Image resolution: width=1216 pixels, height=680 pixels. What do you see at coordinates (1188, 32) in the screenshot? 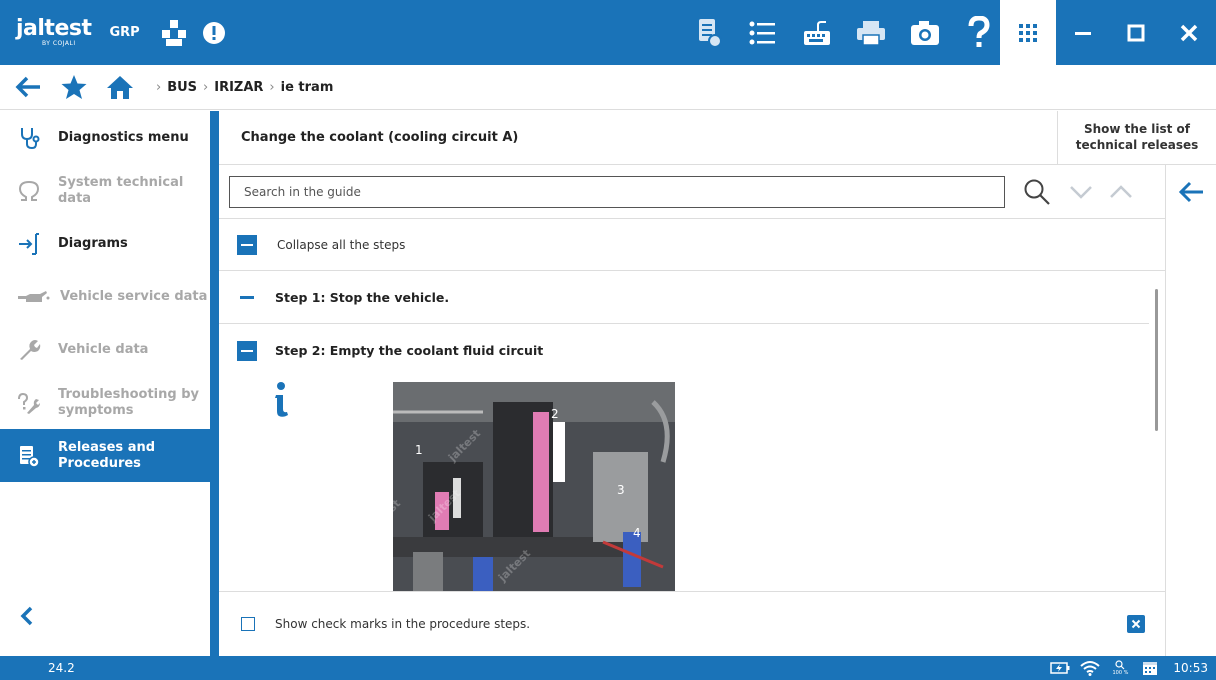
I see `close-icon` at bounding box center [1188, 32].